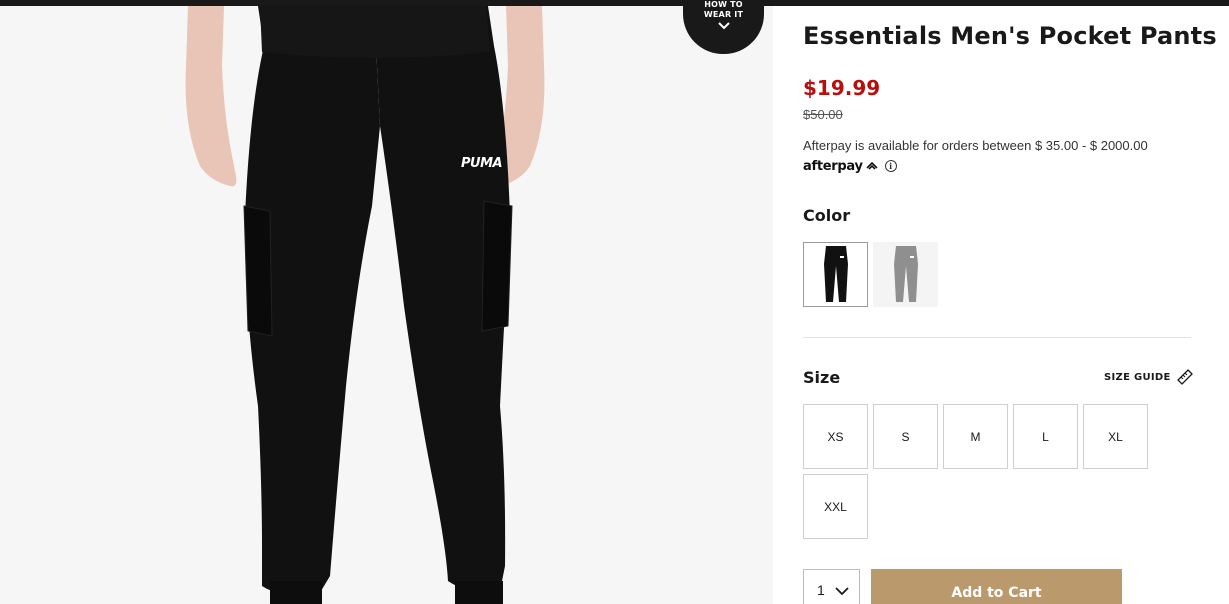 This screenshot has height=604, width=1229. What do you see at coordinates (831, 586) in the screenshot?
I see `quantity-select: 1` at bounding box center [831, 586].